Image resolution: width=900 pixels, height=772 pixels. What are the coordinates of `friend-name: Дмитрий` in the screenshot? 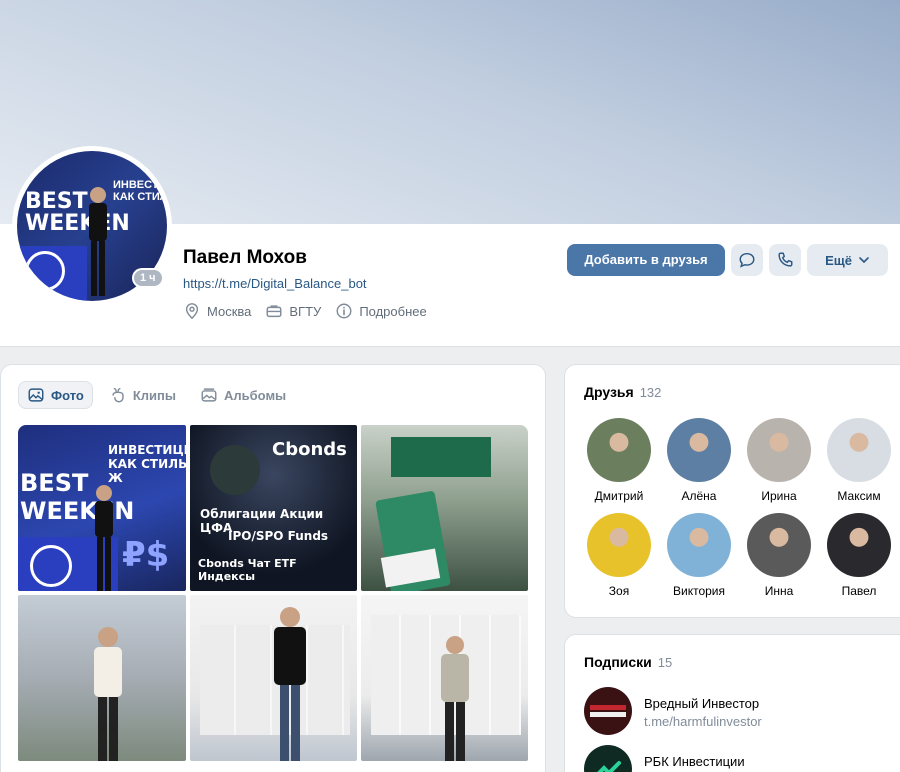 It's located at (619, 496).